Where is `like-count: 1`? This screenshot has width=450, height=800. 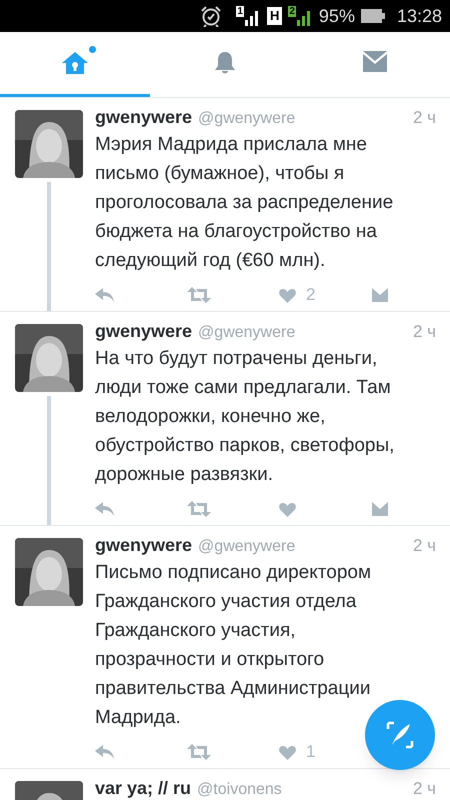
like-count: 1 is located at coordinates (311, 752).